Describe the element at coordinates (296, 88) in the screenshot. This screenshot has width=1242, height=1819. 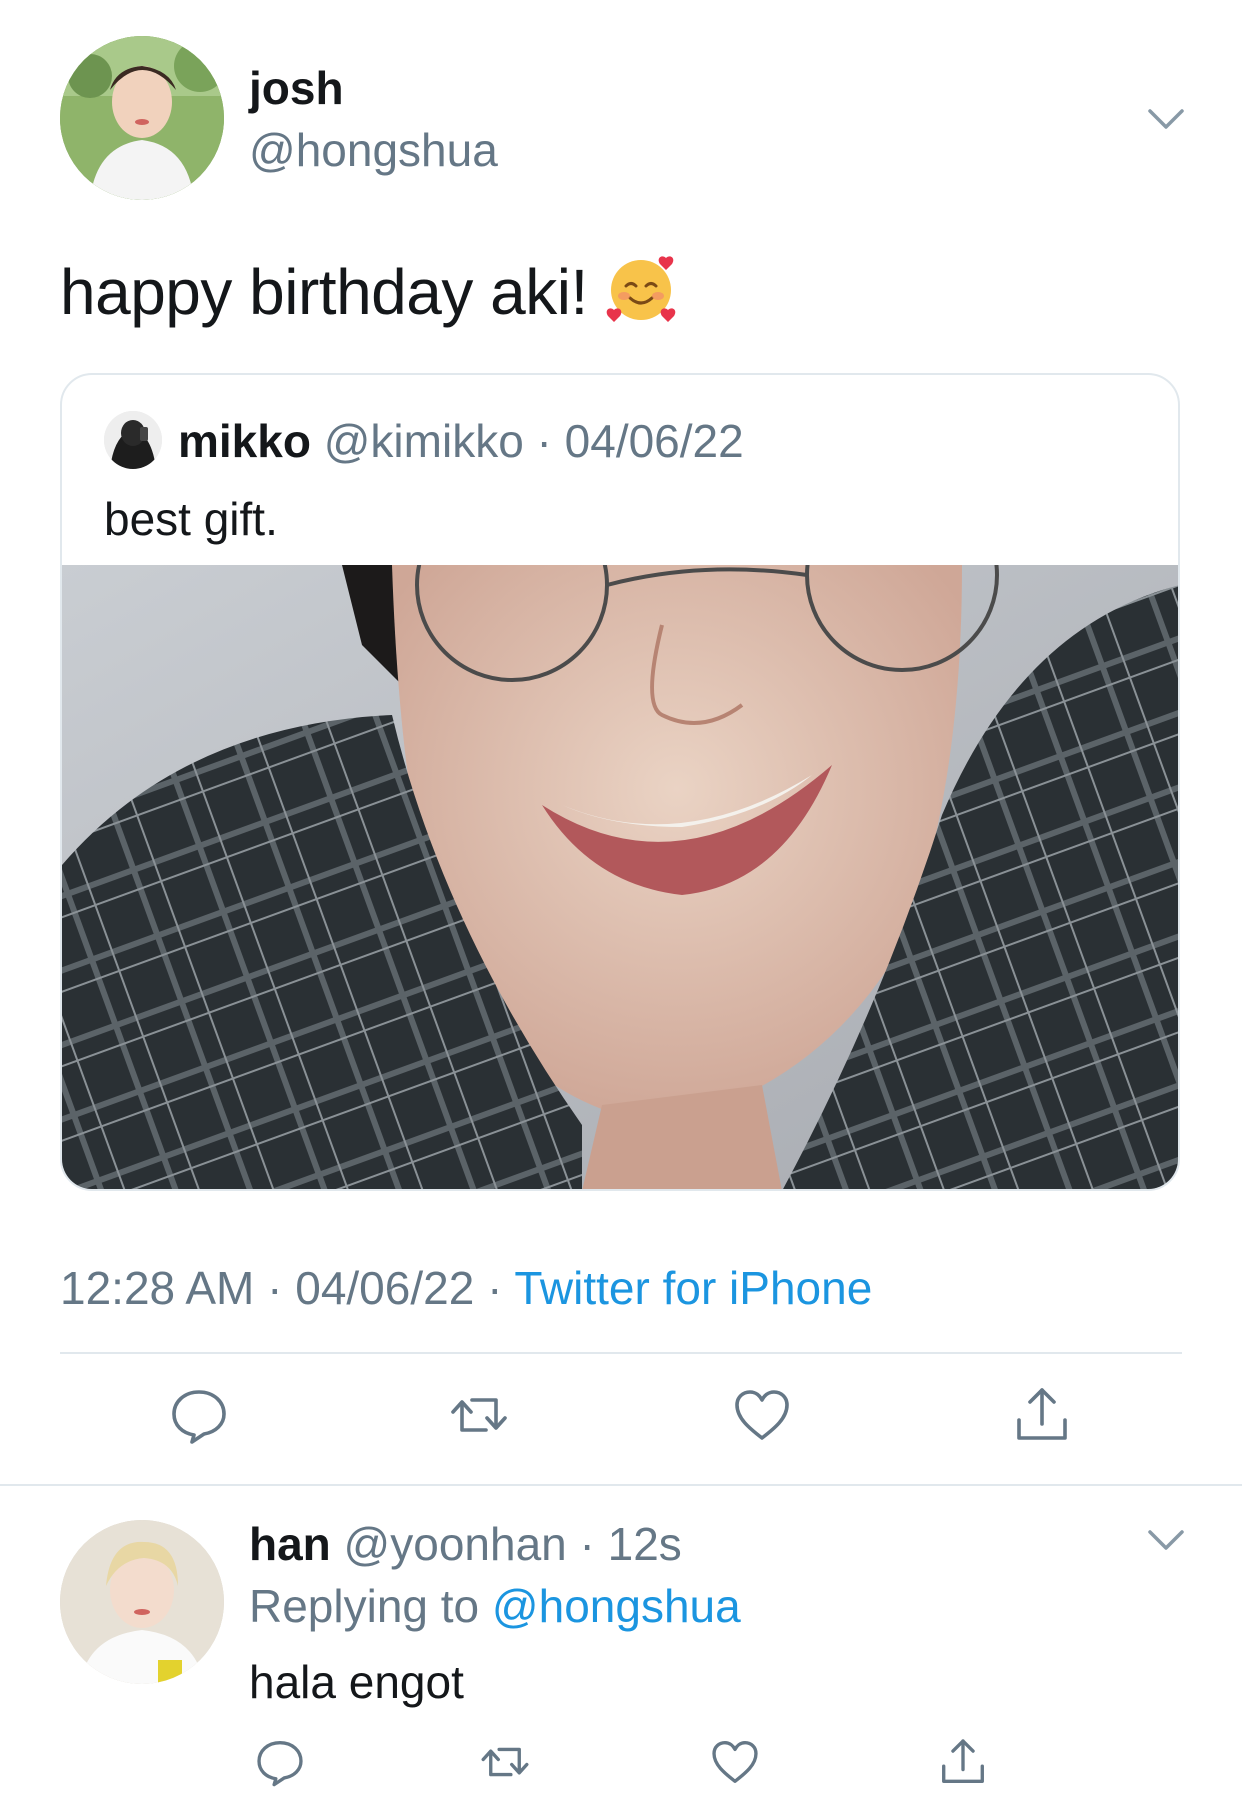
I see `author-name: josh` at that location.